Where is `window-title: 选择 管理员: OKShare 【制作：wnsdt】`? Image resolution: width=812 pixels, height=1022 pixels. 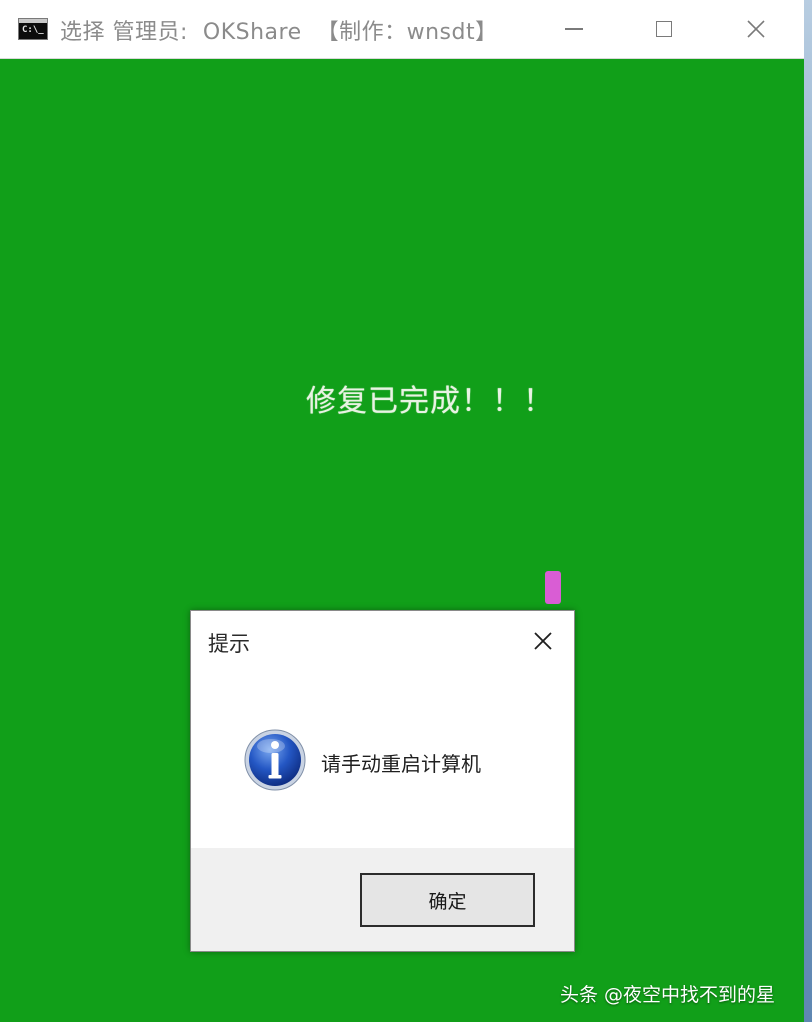
window-title: 选择 管理员: OKShare 【制作：wnsdt】 is located at coordinates (279, 32).